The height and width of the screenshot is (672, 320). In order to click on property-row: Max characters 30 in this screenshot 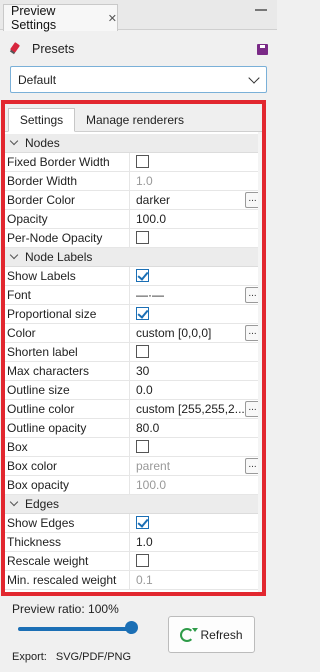, I will do `click(133, 371)`.